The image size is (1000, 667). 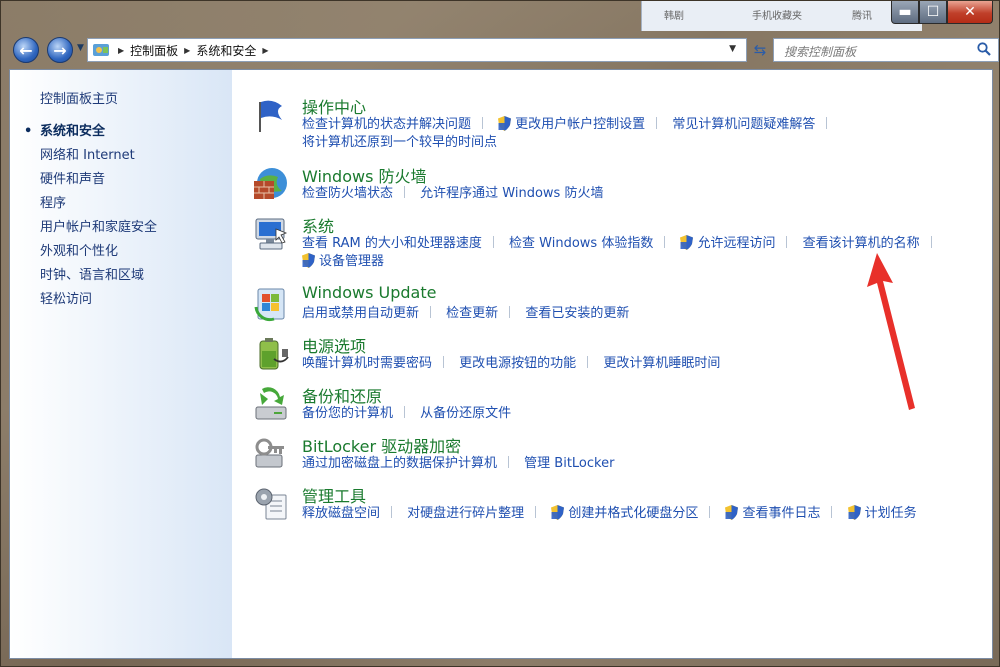 What do you see at coordinates (98, 278) in the screenshot?
I see `sidebar-item-clock-region: 时钟、语言和区域` at bounding box center [98, 278].